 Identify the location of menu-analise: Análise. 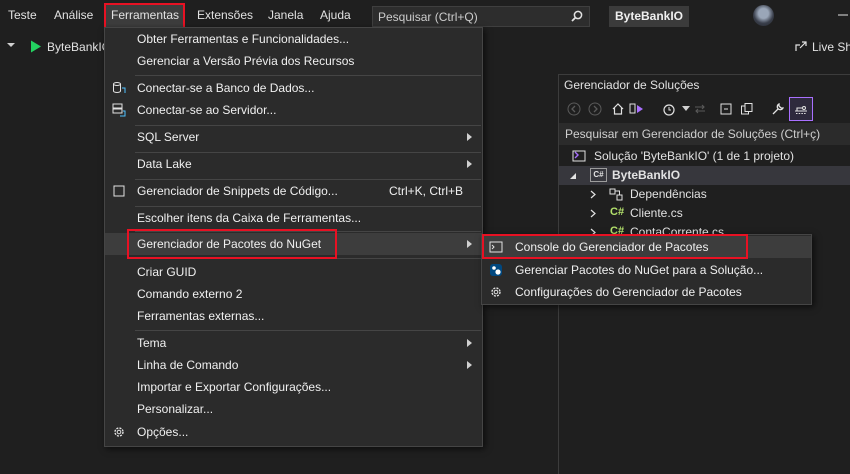
(73, 15).